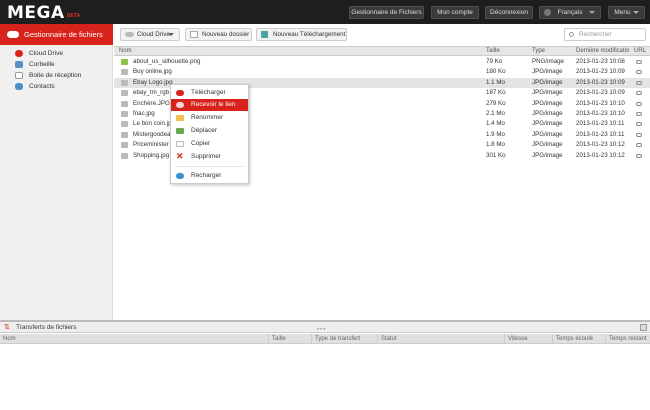  Describe the element at coordinates (209, 131) in the screenshot. I see `menu-item-move: Déplacer` at that location.